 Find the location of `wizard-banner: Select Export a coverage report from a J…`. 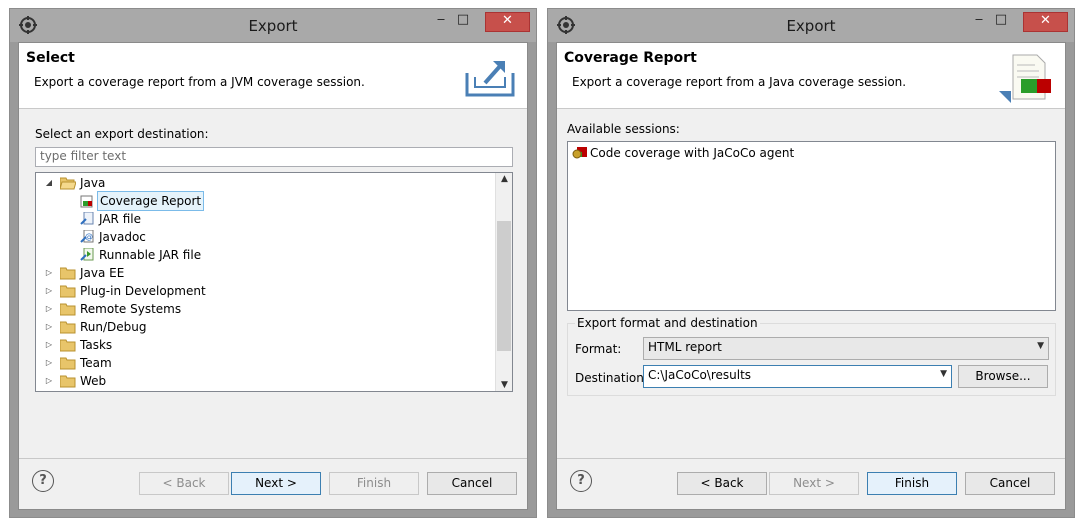

wizard-banner: Select Export a coverage report from a J… is located at coordinates (273, 76).